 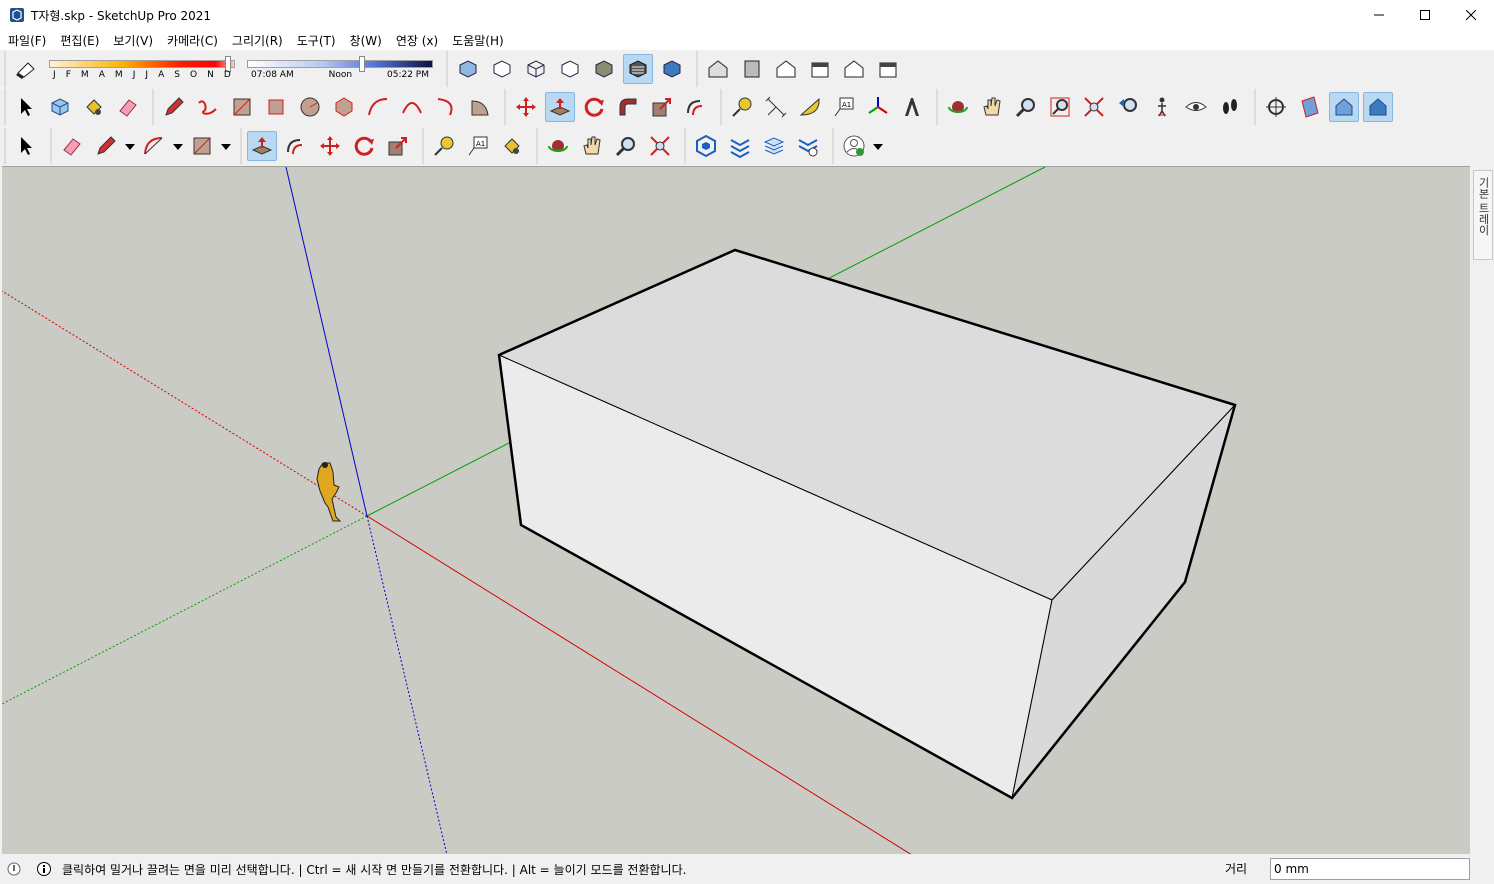 I want to click on top-view-button, so click(x=752, y=69).